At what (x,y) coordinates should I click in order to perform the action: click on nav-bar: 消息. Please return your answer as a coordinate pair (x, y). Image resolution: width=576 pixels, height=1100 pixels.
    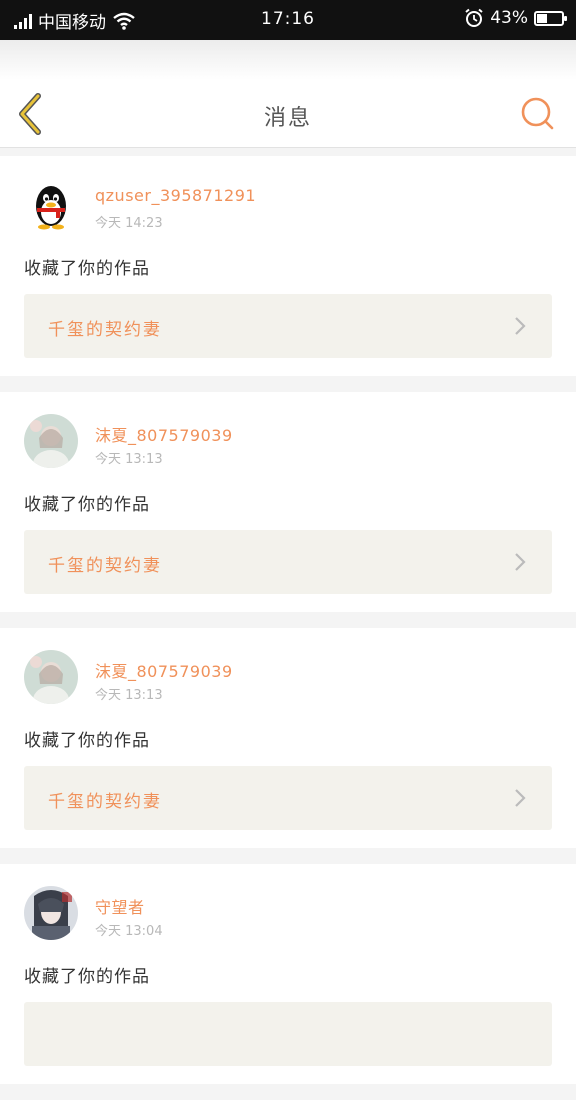
    Looking at the image, I should click on (288, 114).